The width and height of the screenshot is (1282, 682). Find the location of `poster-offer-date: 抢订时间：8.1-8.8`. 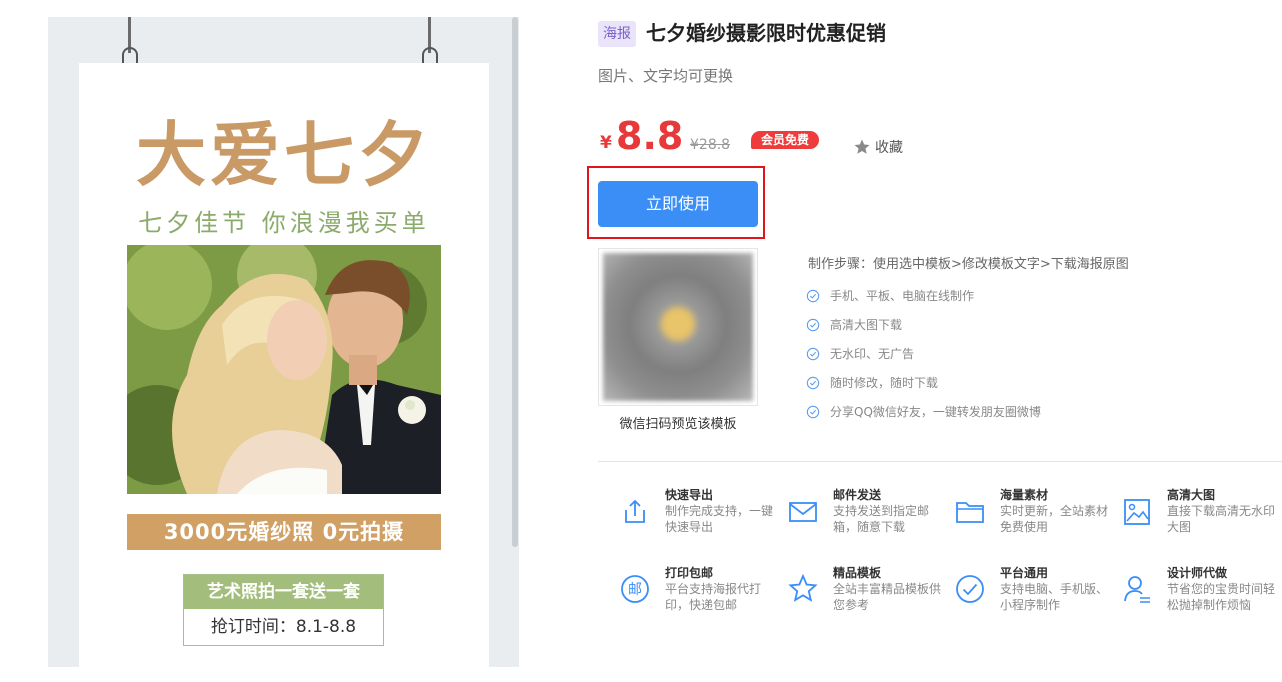

poster-offer-date: 抢订时间：8.1-8.8 is located at coordinates (283, 627).